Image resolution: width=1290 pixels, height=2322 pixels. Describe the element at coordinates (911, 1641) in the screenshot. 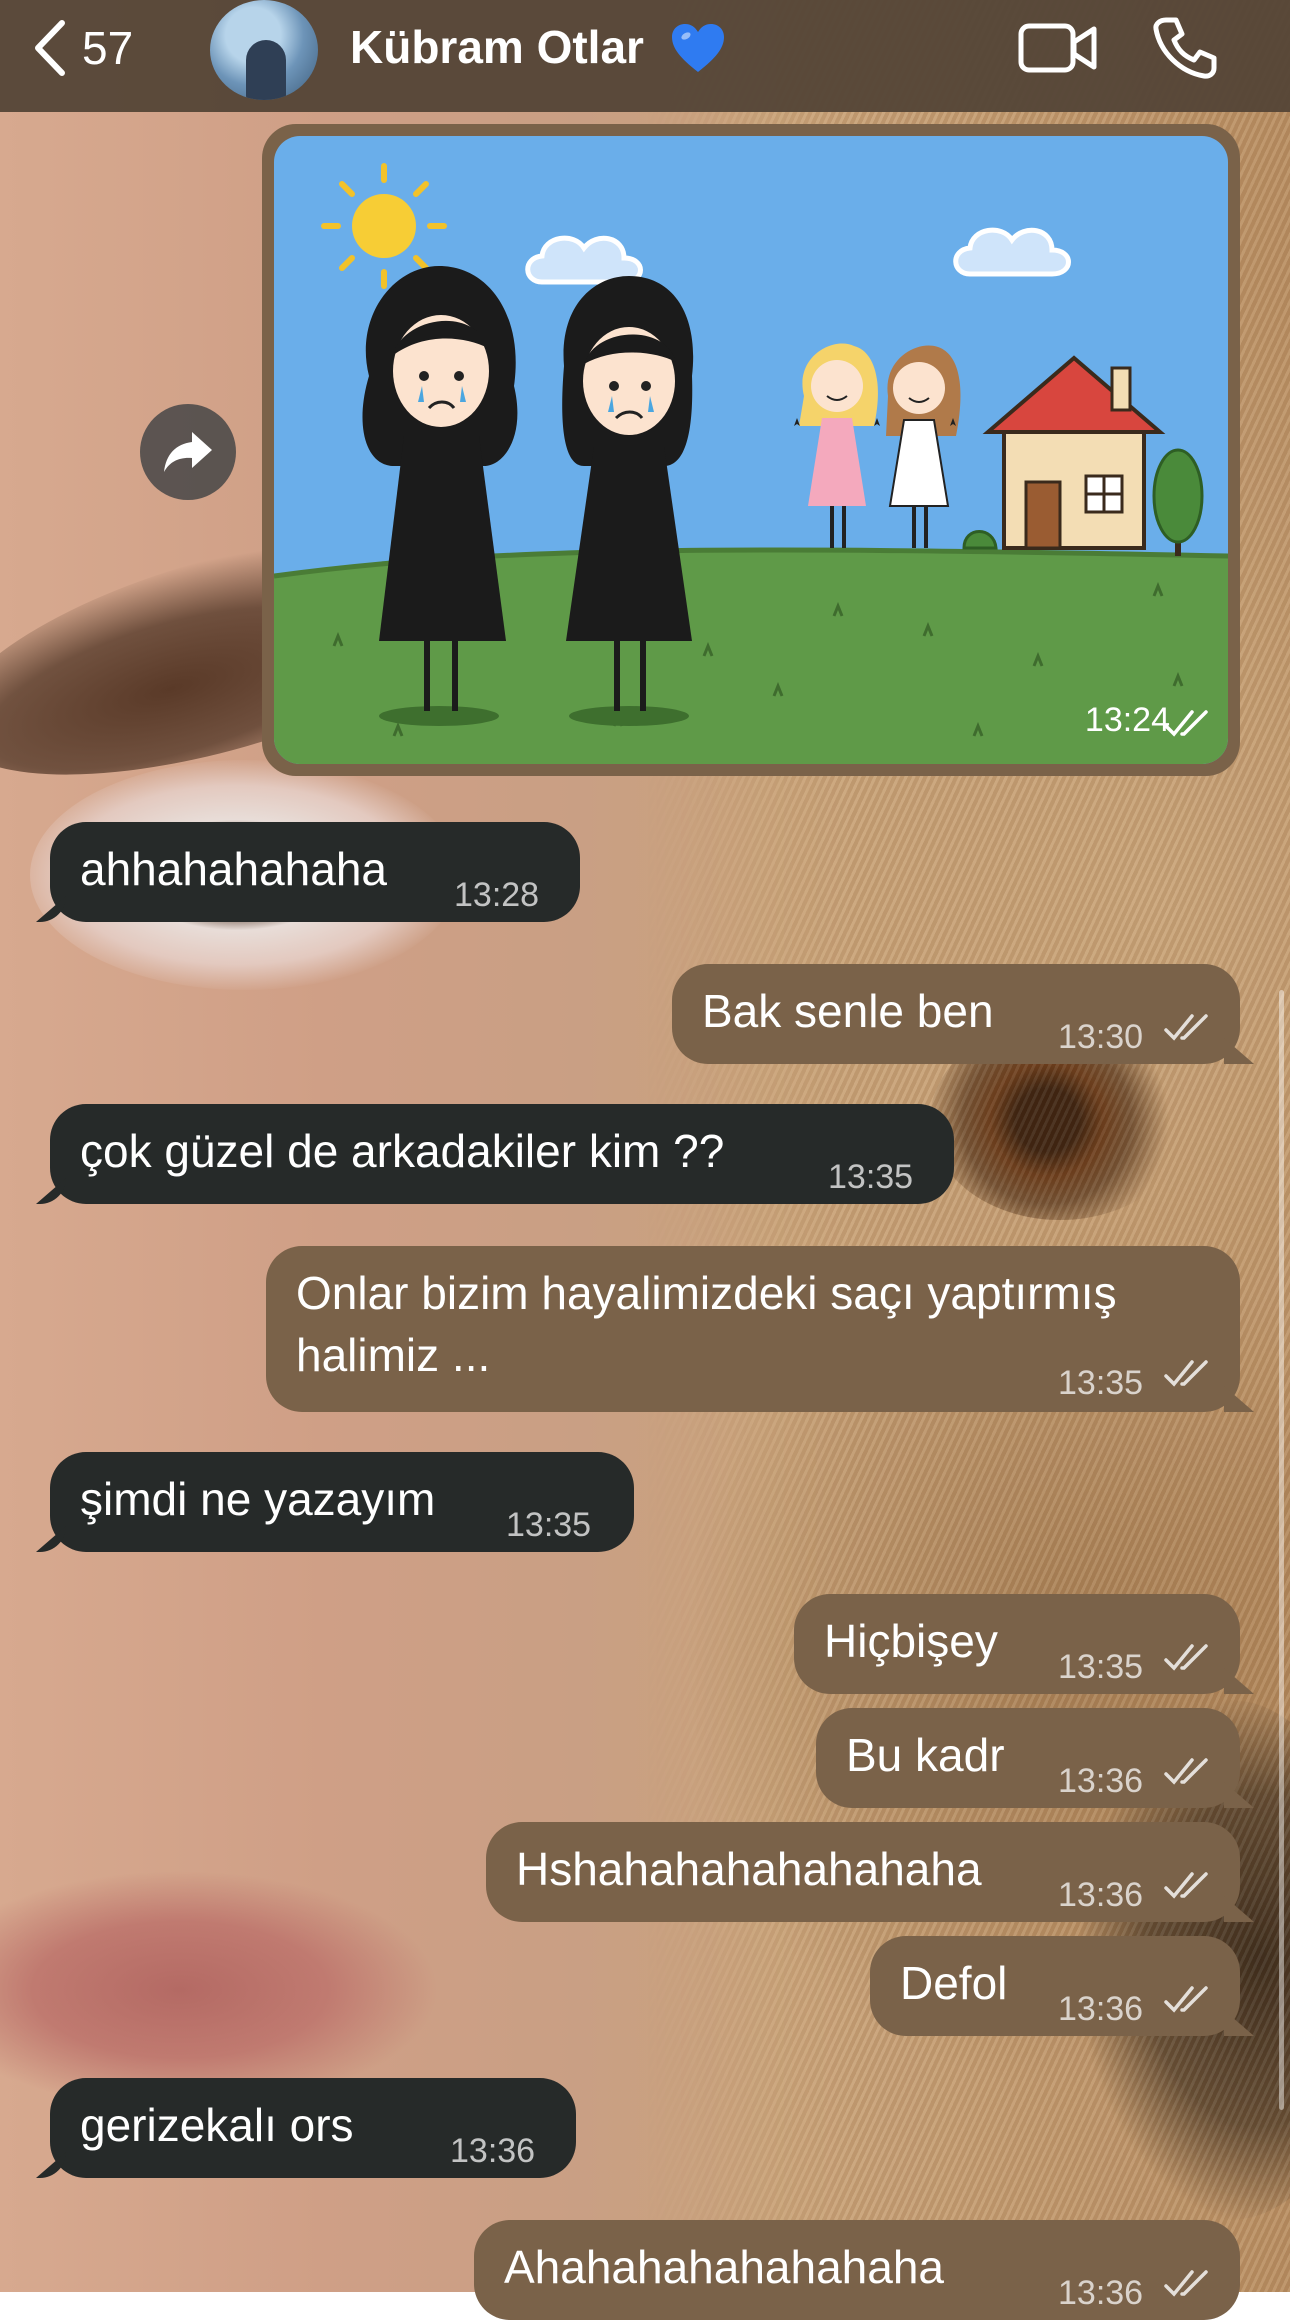

I see `message-text: Hiçbişey` at that location.